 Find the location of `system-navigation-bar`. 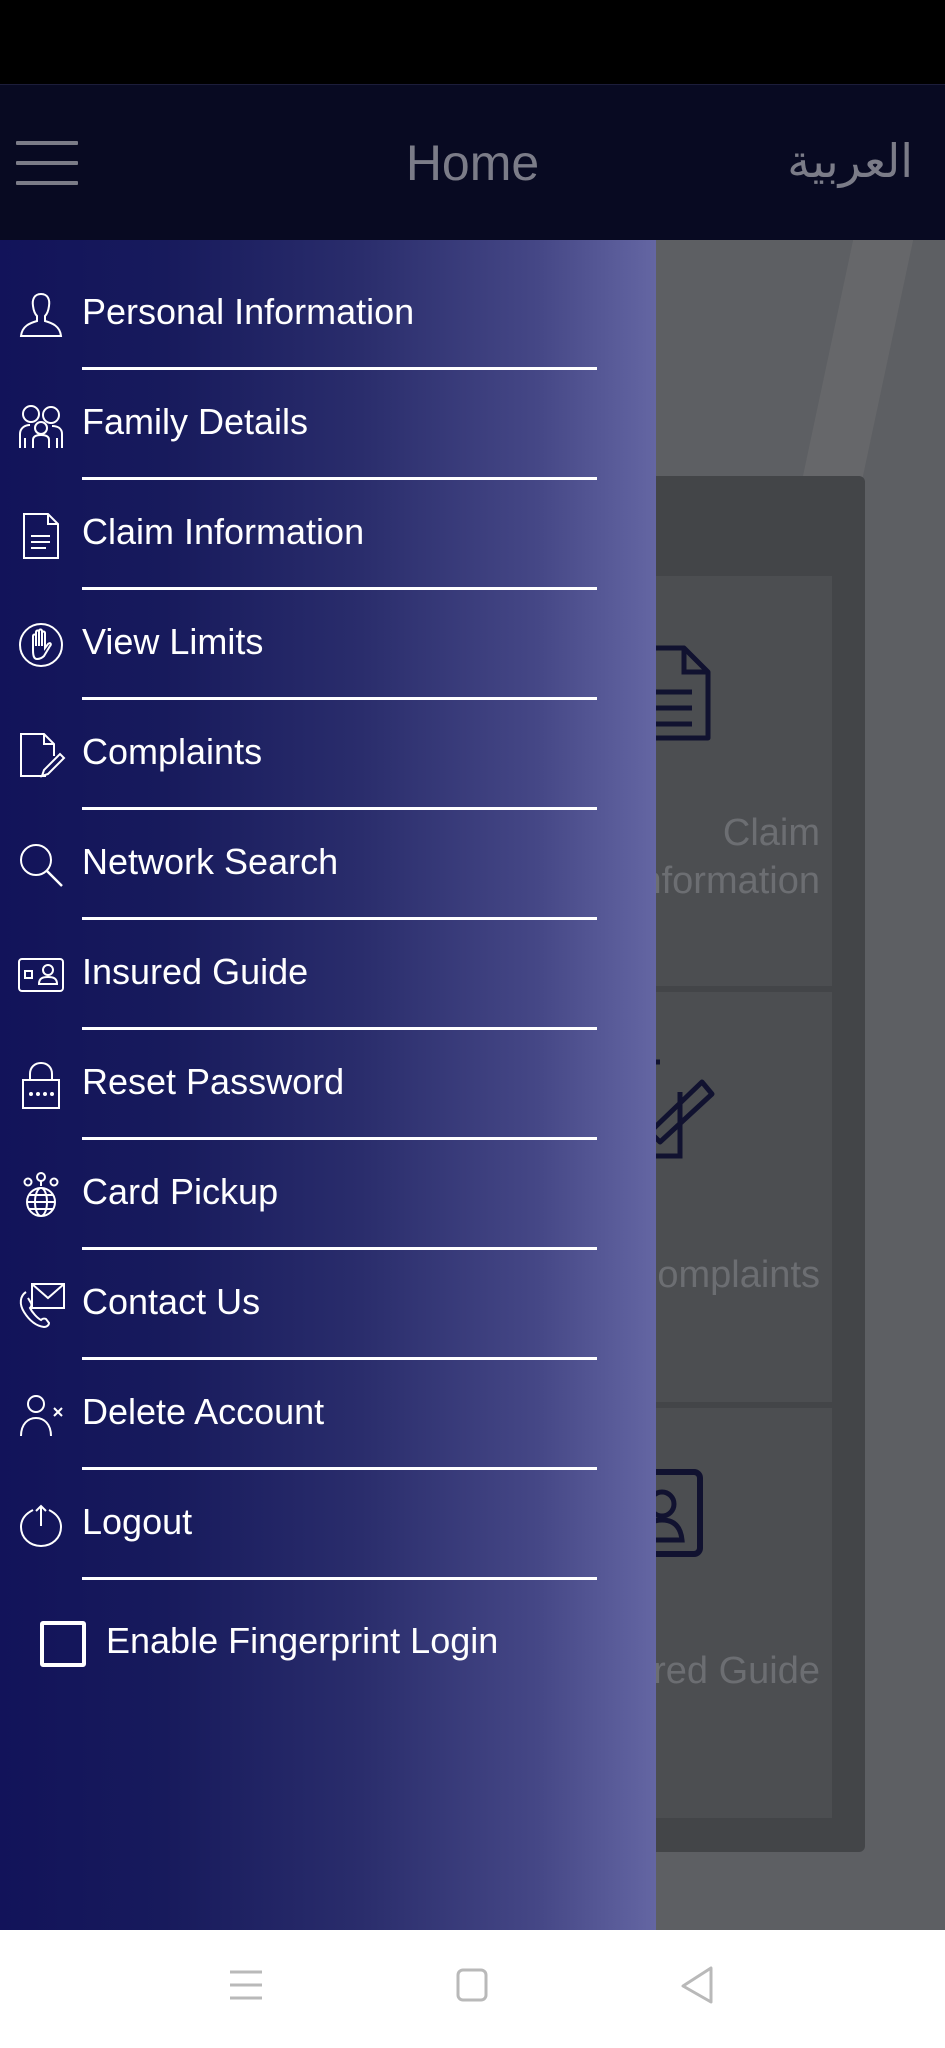

system-navigation-bar is located at coordinates (472, 1989).